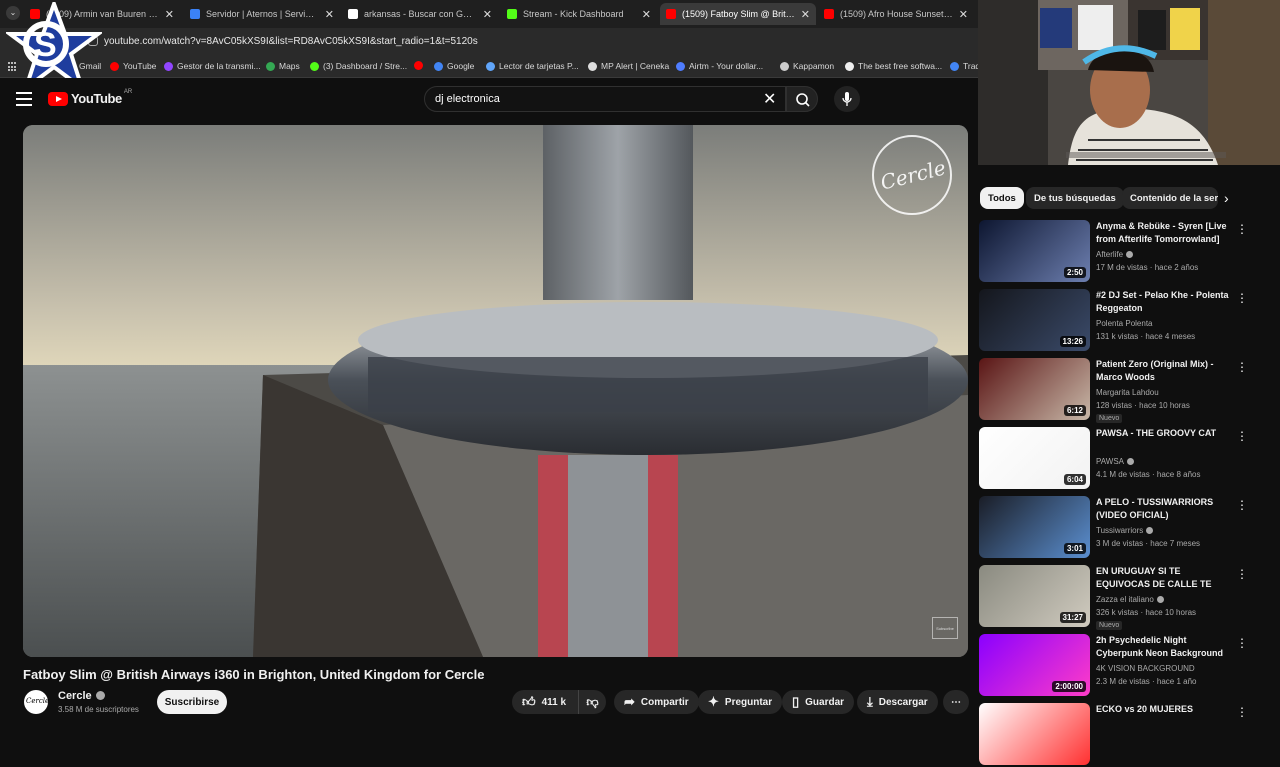 This screenshot has width=1280, height=767. What do you see at coordinates (1075, 198) in the screenshot?
I see `chip-from-your-searches: De tus búsquedas` at bounding box center [1075, 198].